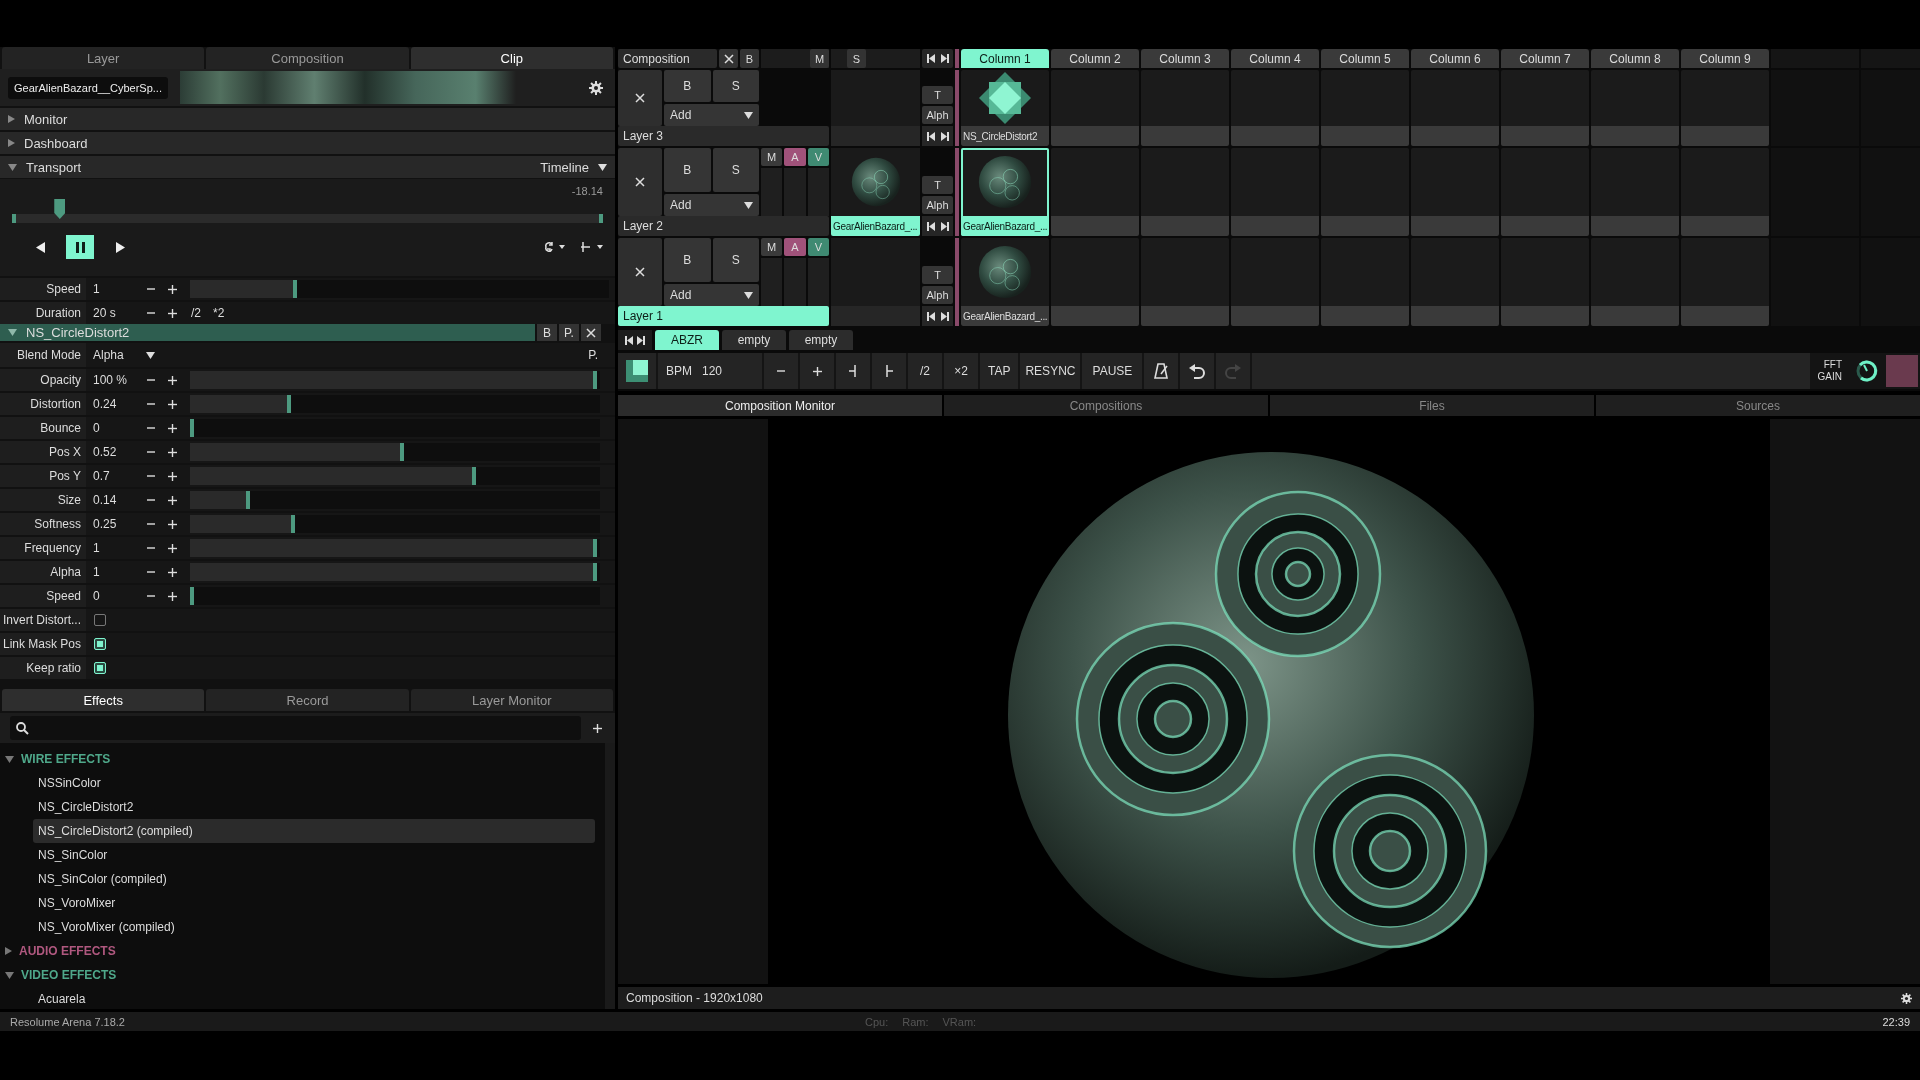  I want to click on tempo-button: RESYNC, so click(1050, 371).